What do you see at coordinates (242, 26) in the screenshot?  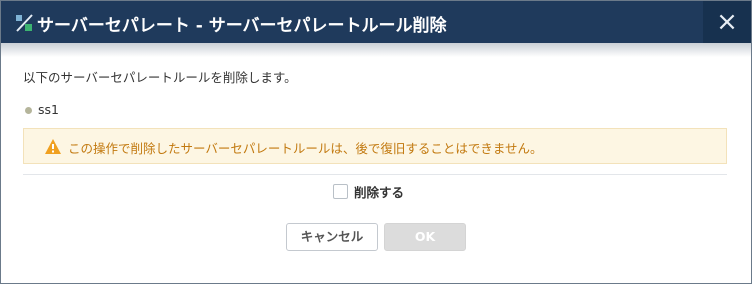 I see `dialog-title: サーバーセパレート - サーバーセパレートルール削除` at bounding box center [242, 26].